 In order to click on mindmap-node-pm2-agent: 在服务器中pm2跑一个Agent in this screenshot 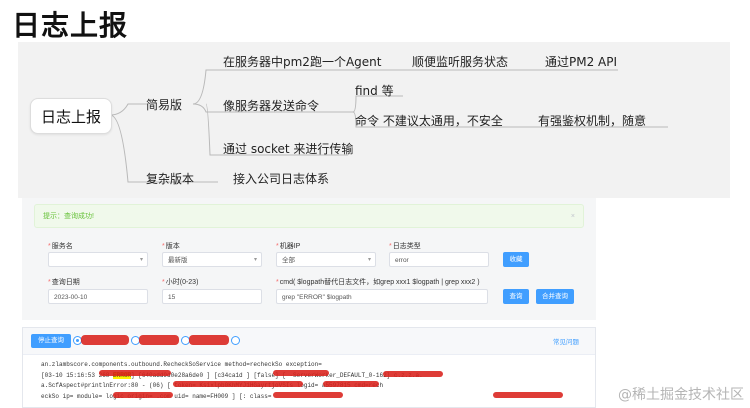, I will do `click(302, 62)`.